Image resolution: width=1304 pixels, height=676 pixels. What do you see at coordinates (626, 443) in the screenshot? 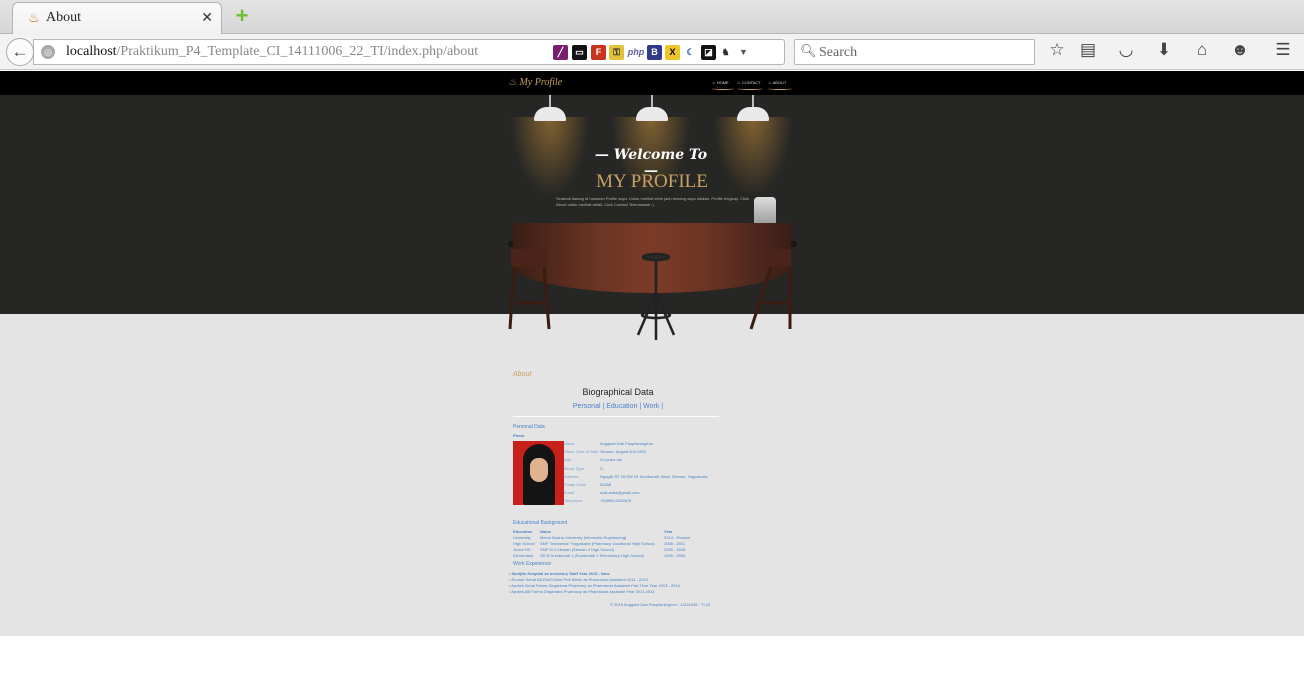
I see `field-value: Anggiani Dah Puspitaningrum` at bounding box center [626, 443].